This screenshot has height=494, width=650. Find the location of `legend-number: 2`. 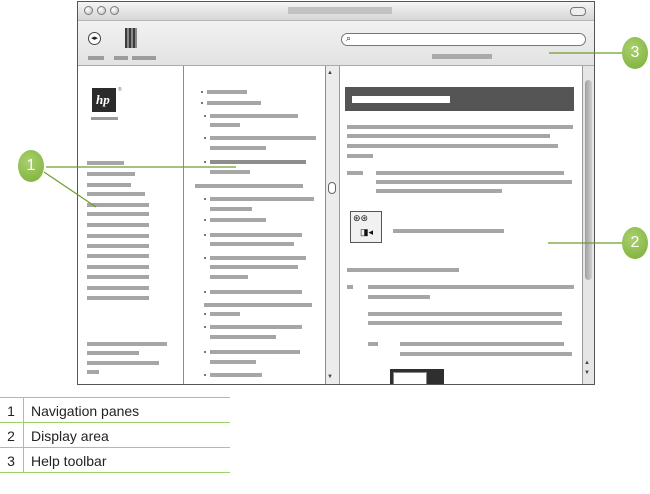

legend-number: 2 is located at coordinates (11, 436).